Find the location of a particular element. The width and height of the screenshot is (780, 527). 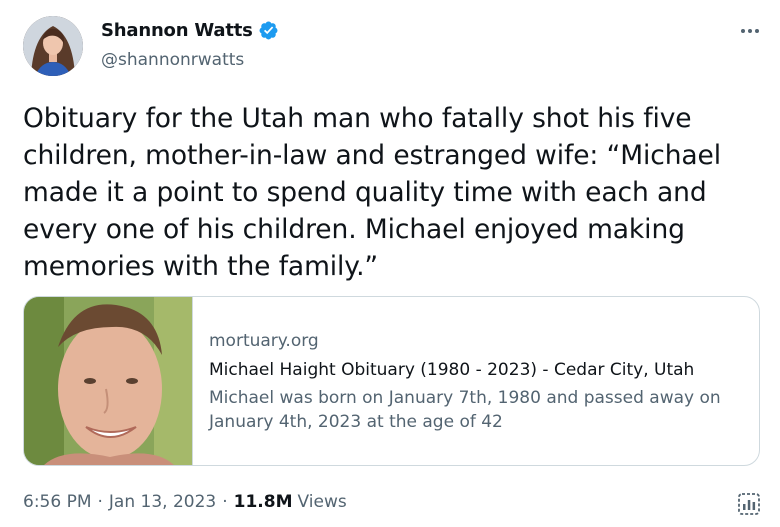

tweet-time: 6:56 PM is located at coordinates (57, 502).